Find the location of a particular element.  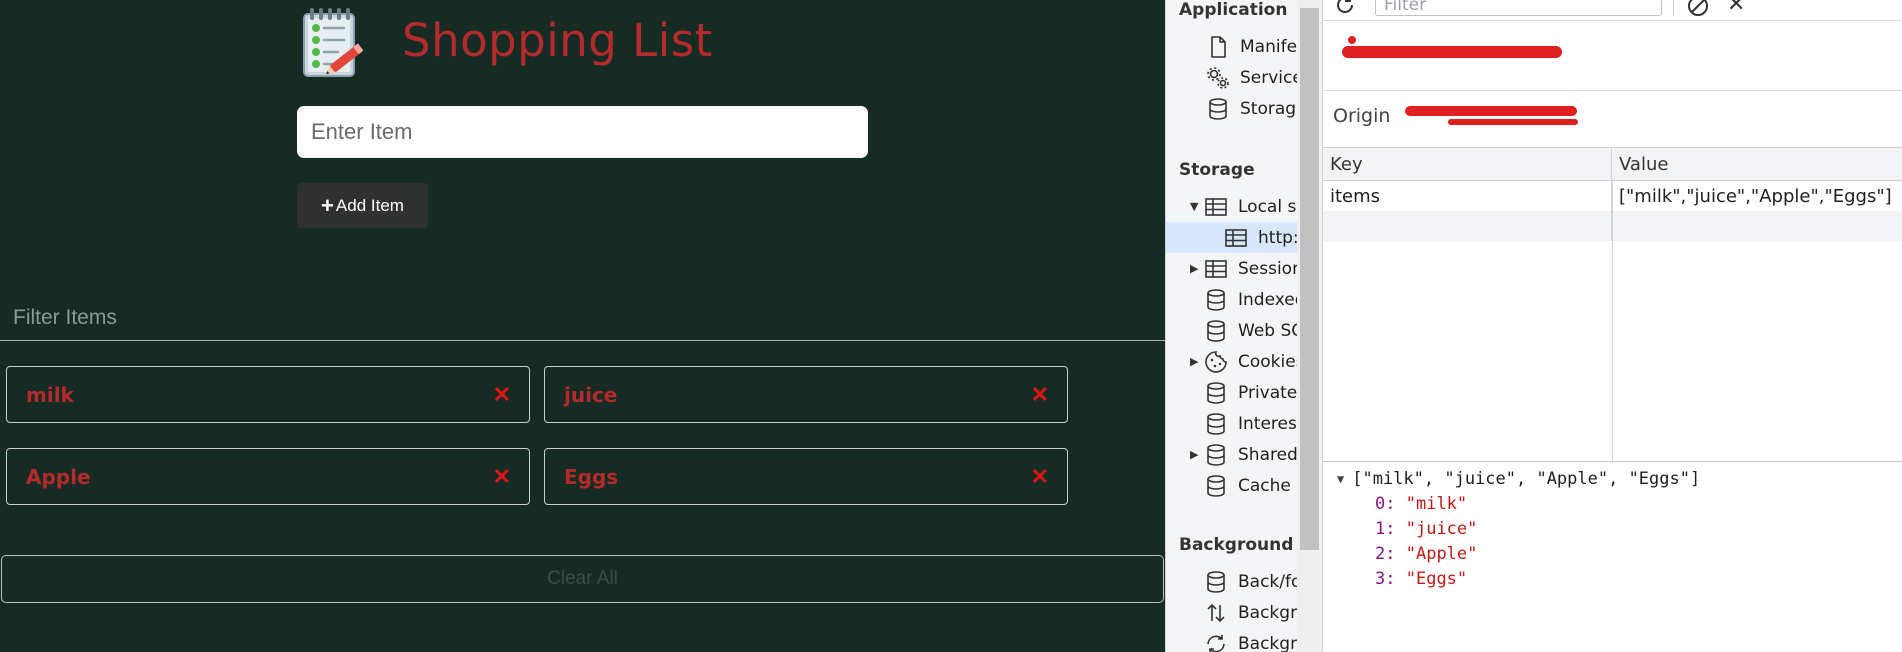

preview-entry: 1: "juice" is located at coordinates (1426, 528).